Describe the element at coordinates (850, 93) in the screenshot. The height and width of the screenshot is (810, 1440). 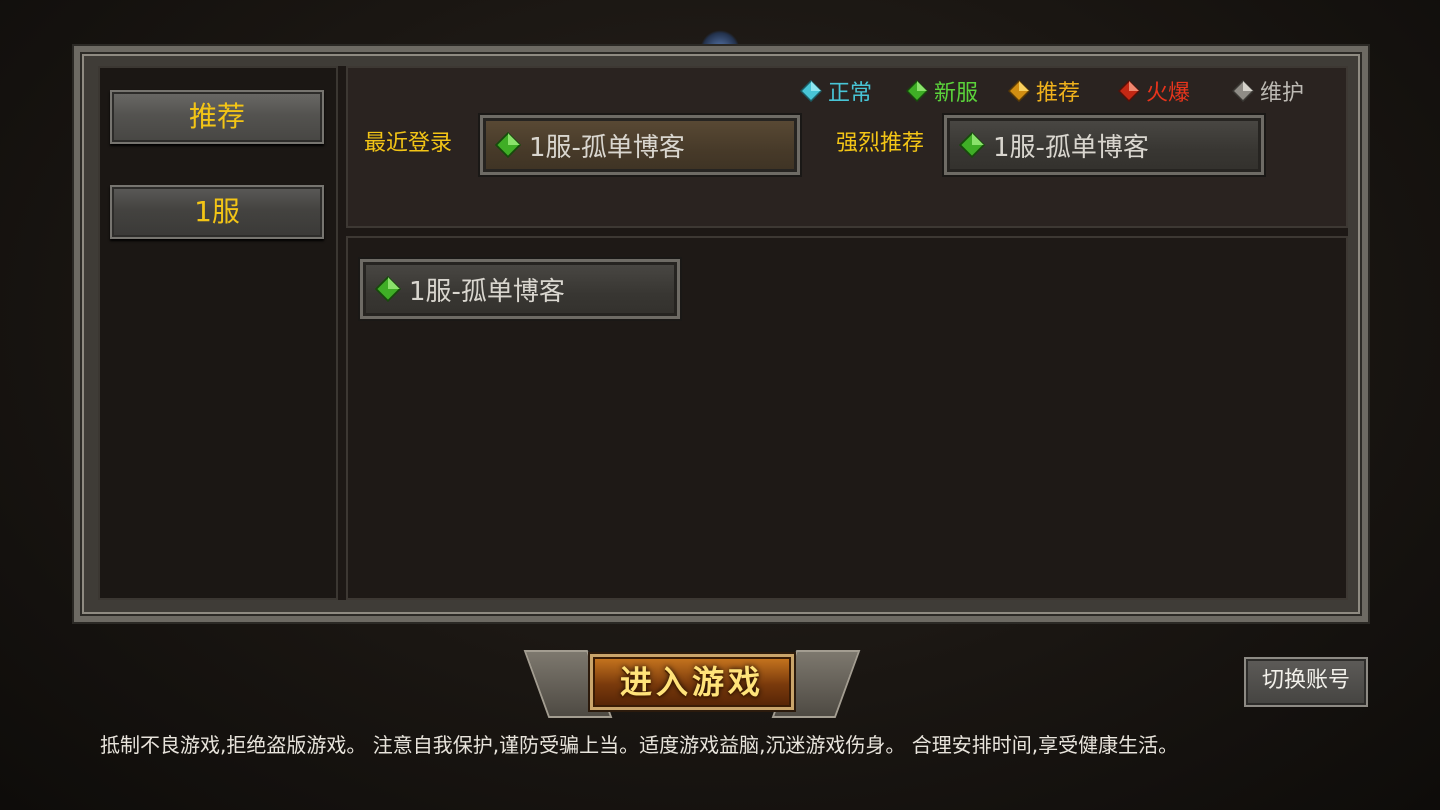
I see `legend-label: 正常` at that location.